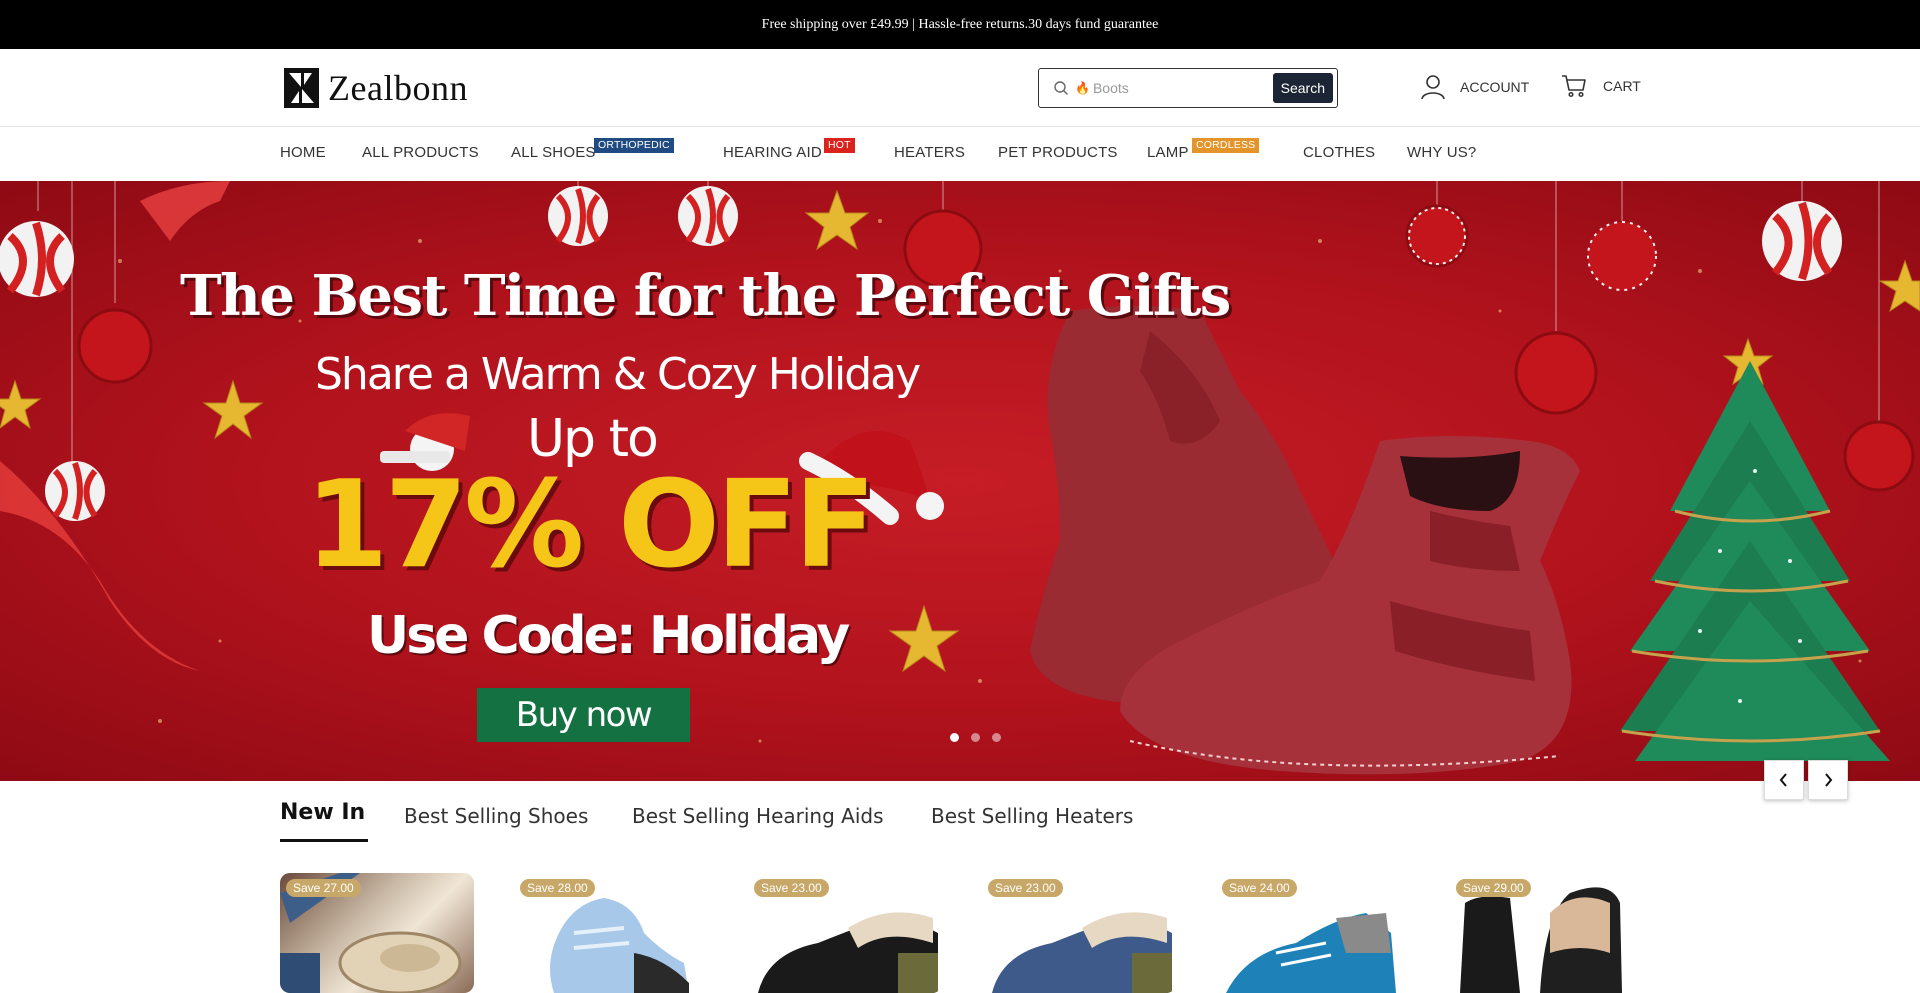 This screenshot has height=993, width=1920. What do you see at coordinates (1547, 933) in the screenshot?
I see `product-card: Save 29.00` at bounding box center [1547, 933].